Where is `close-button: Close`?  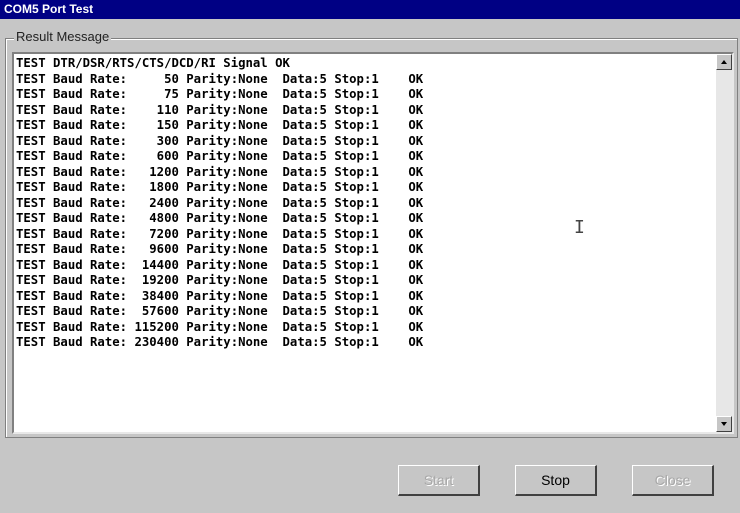 close-button: Close is located at coordinates (673, 480).